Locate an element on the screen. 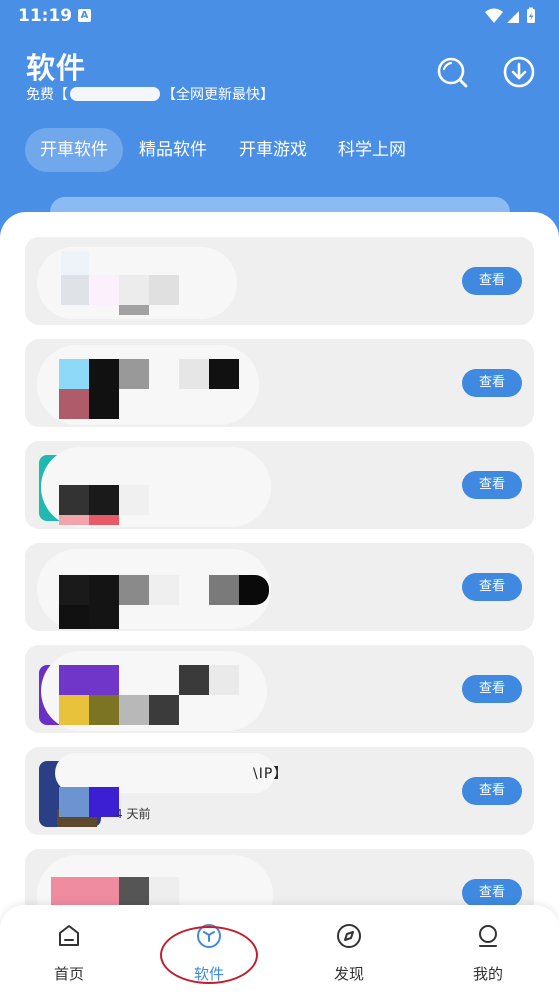 Image resolution: width=559 pixels, height=993 pixels. nav-profile: 我的 is located at coordinates (488, 953).